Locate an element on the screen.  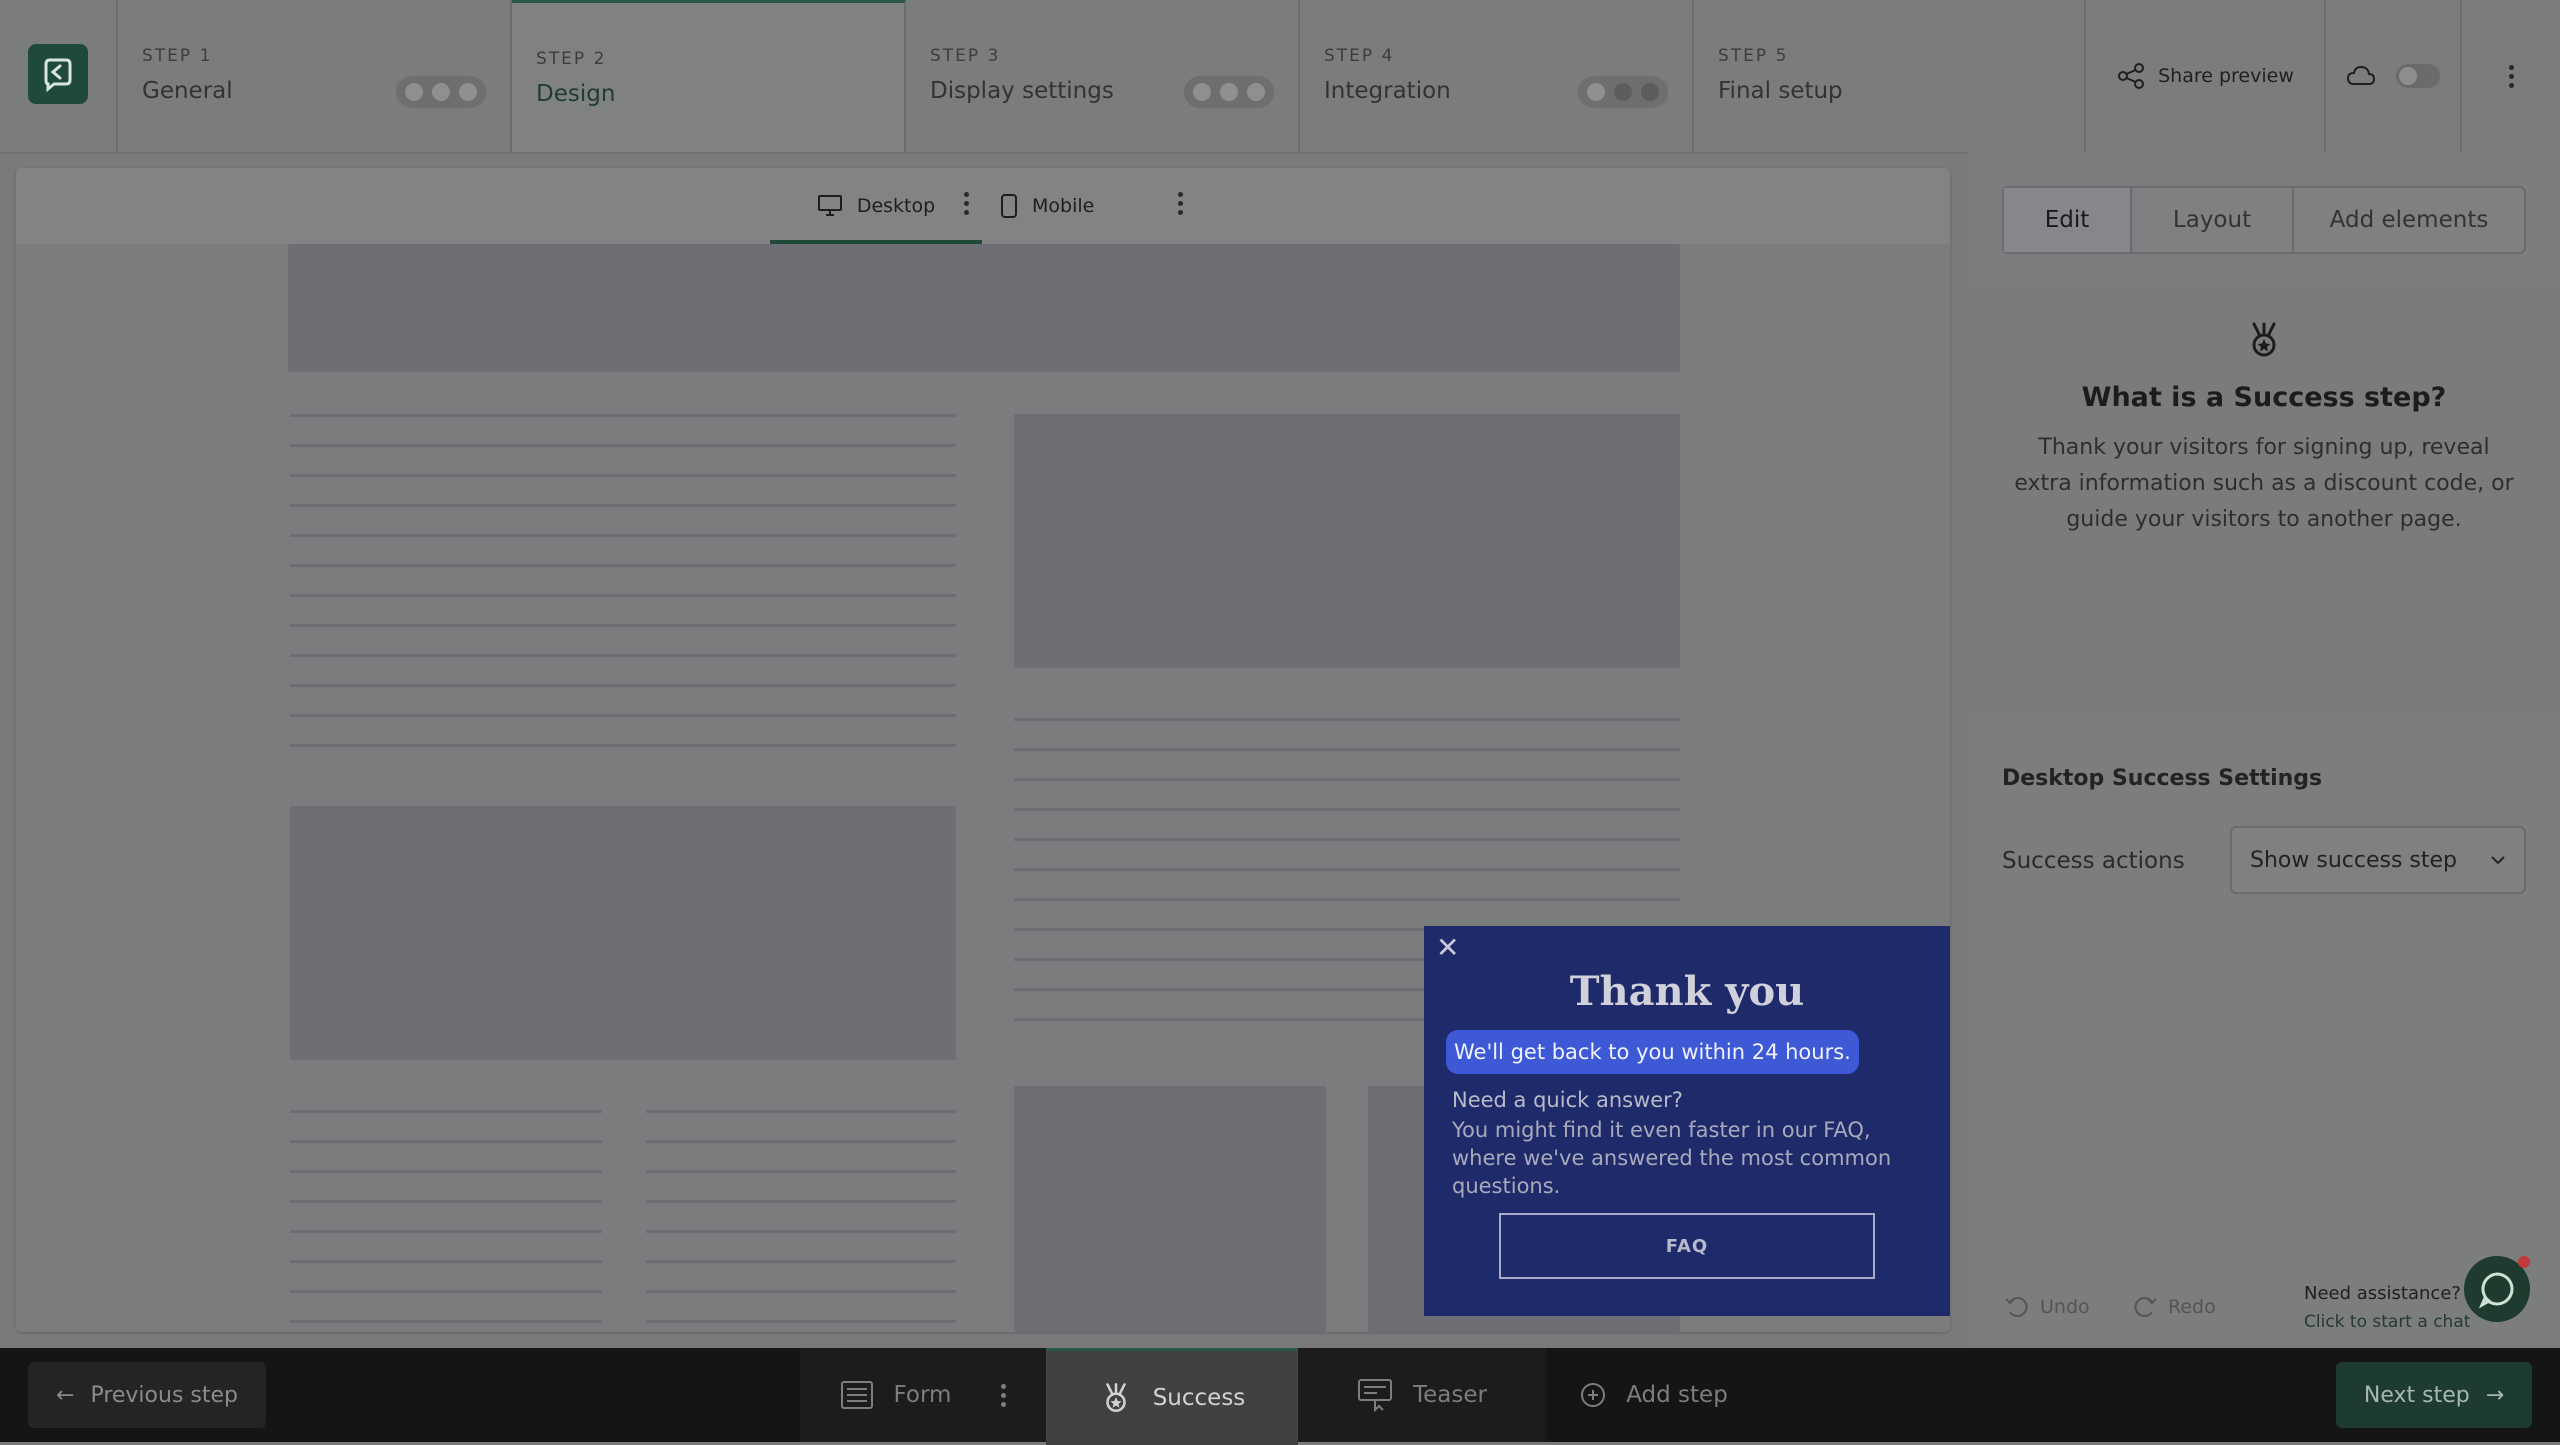
tab-edit: Edit is located at coordinates (2068, 220).